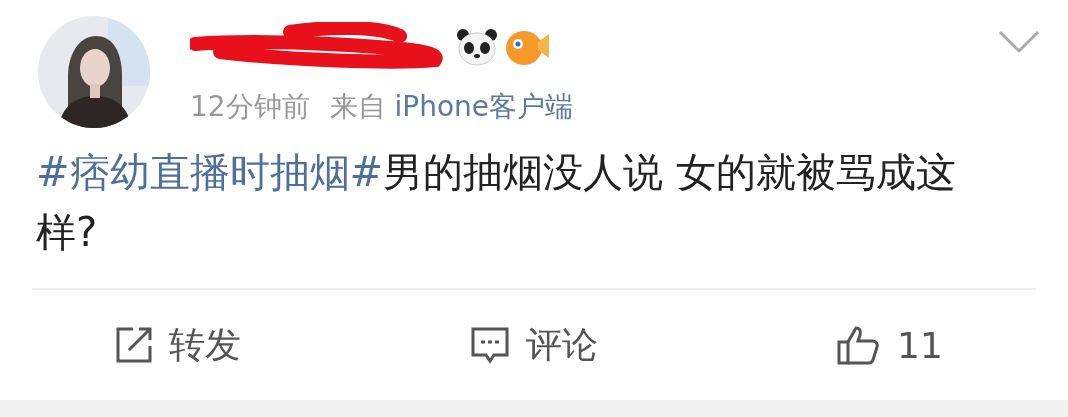  I want to click on repost-button: 转发, so click(178, 345).